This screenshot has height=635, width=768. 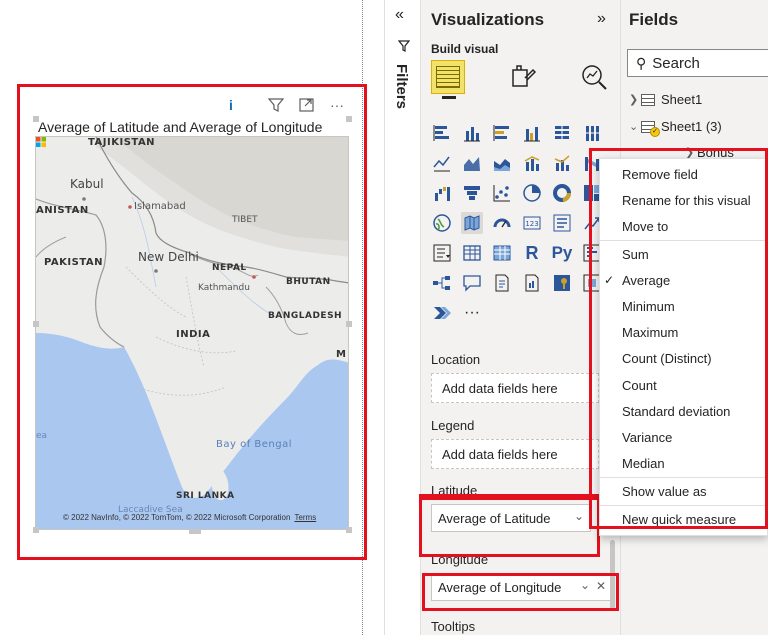 I want to click on table-sheet1-3: ⌄ ✓ Sheet1 (3), so click(x=675, y=128).